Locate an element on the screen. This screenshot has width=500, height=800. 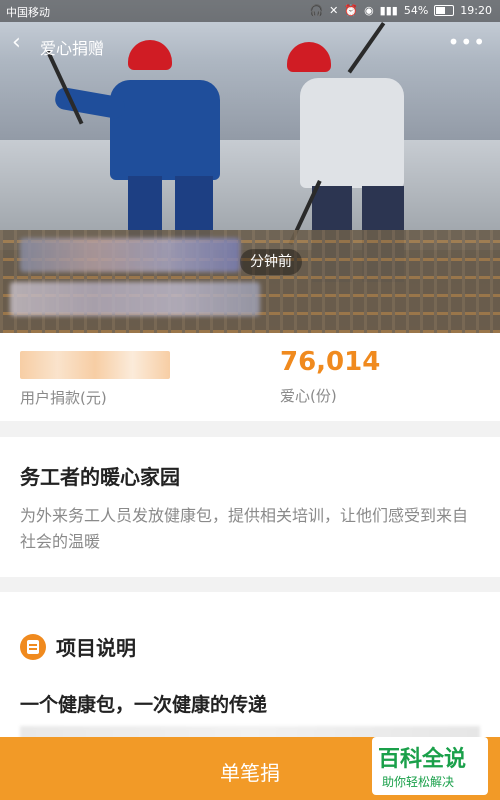
status-bar: 中国移动 🎧 ✕ ⏰ ◉ ▮▮▮ 54% 19:20 is located at coordinates (250, 11).